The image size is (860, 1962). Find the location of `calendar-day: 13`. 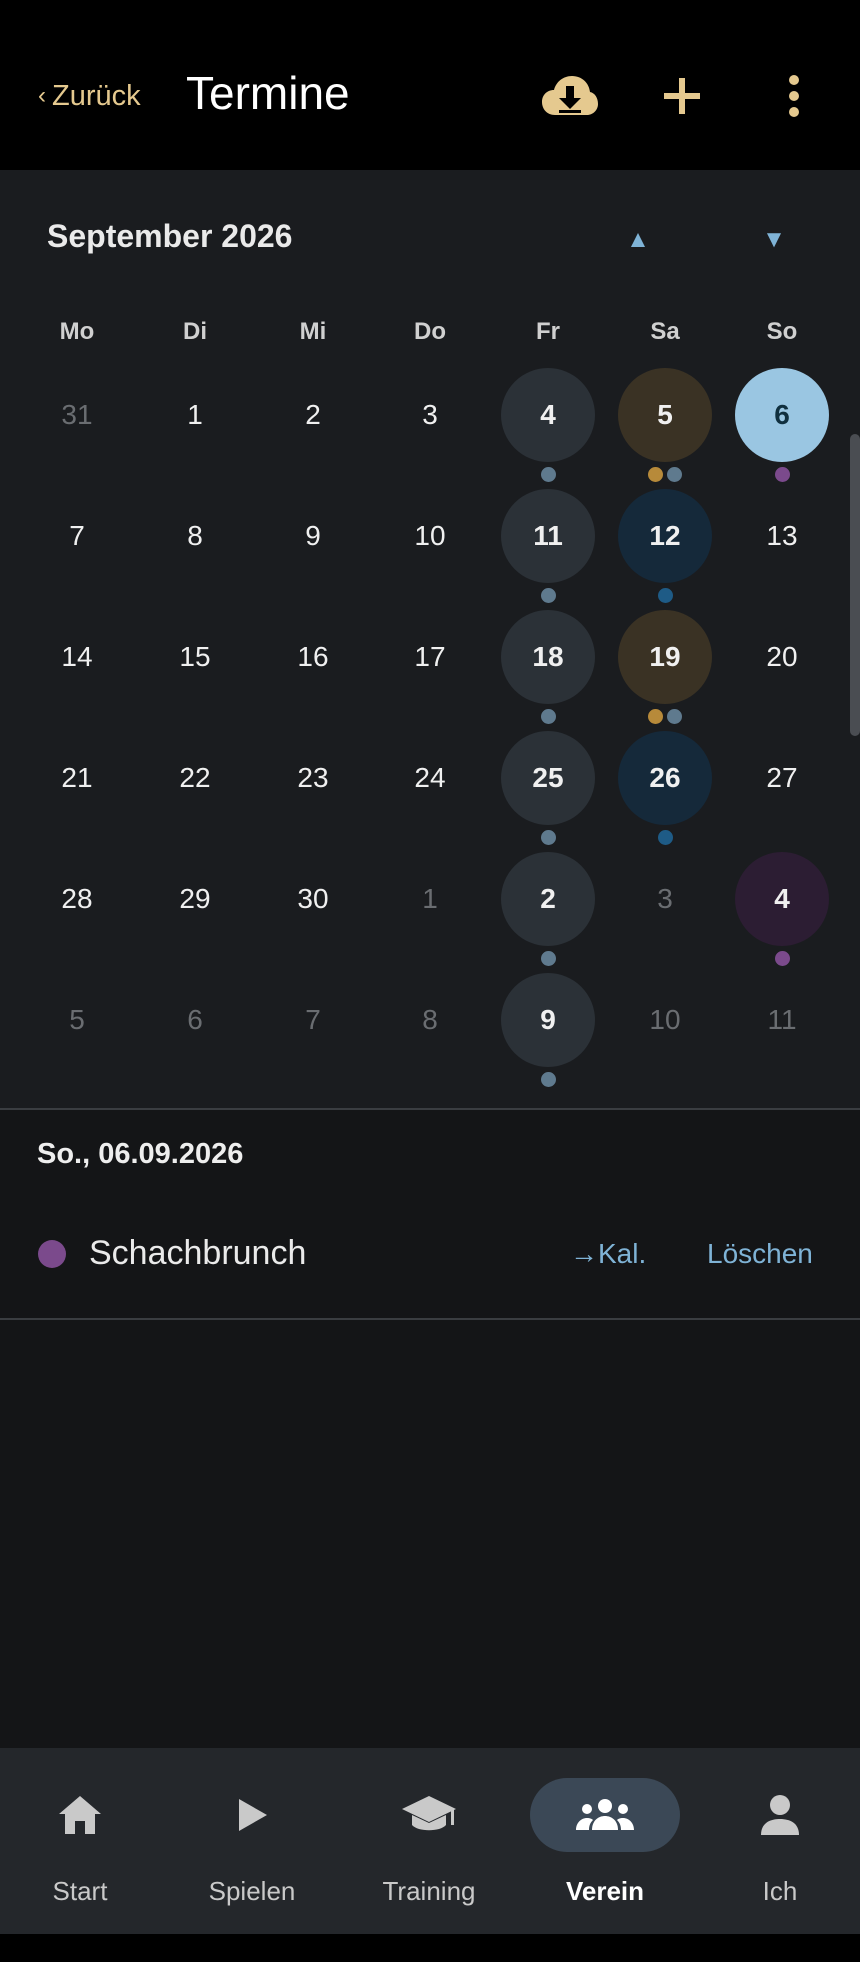

calendar-day: 13 is located at coordinates (782, 536).